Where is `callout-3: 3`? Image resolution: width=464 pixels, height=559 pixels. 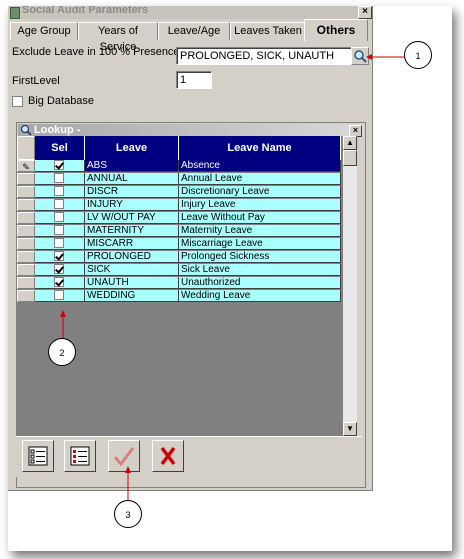
callout-3: 3 is located at coordinates (128, 514).